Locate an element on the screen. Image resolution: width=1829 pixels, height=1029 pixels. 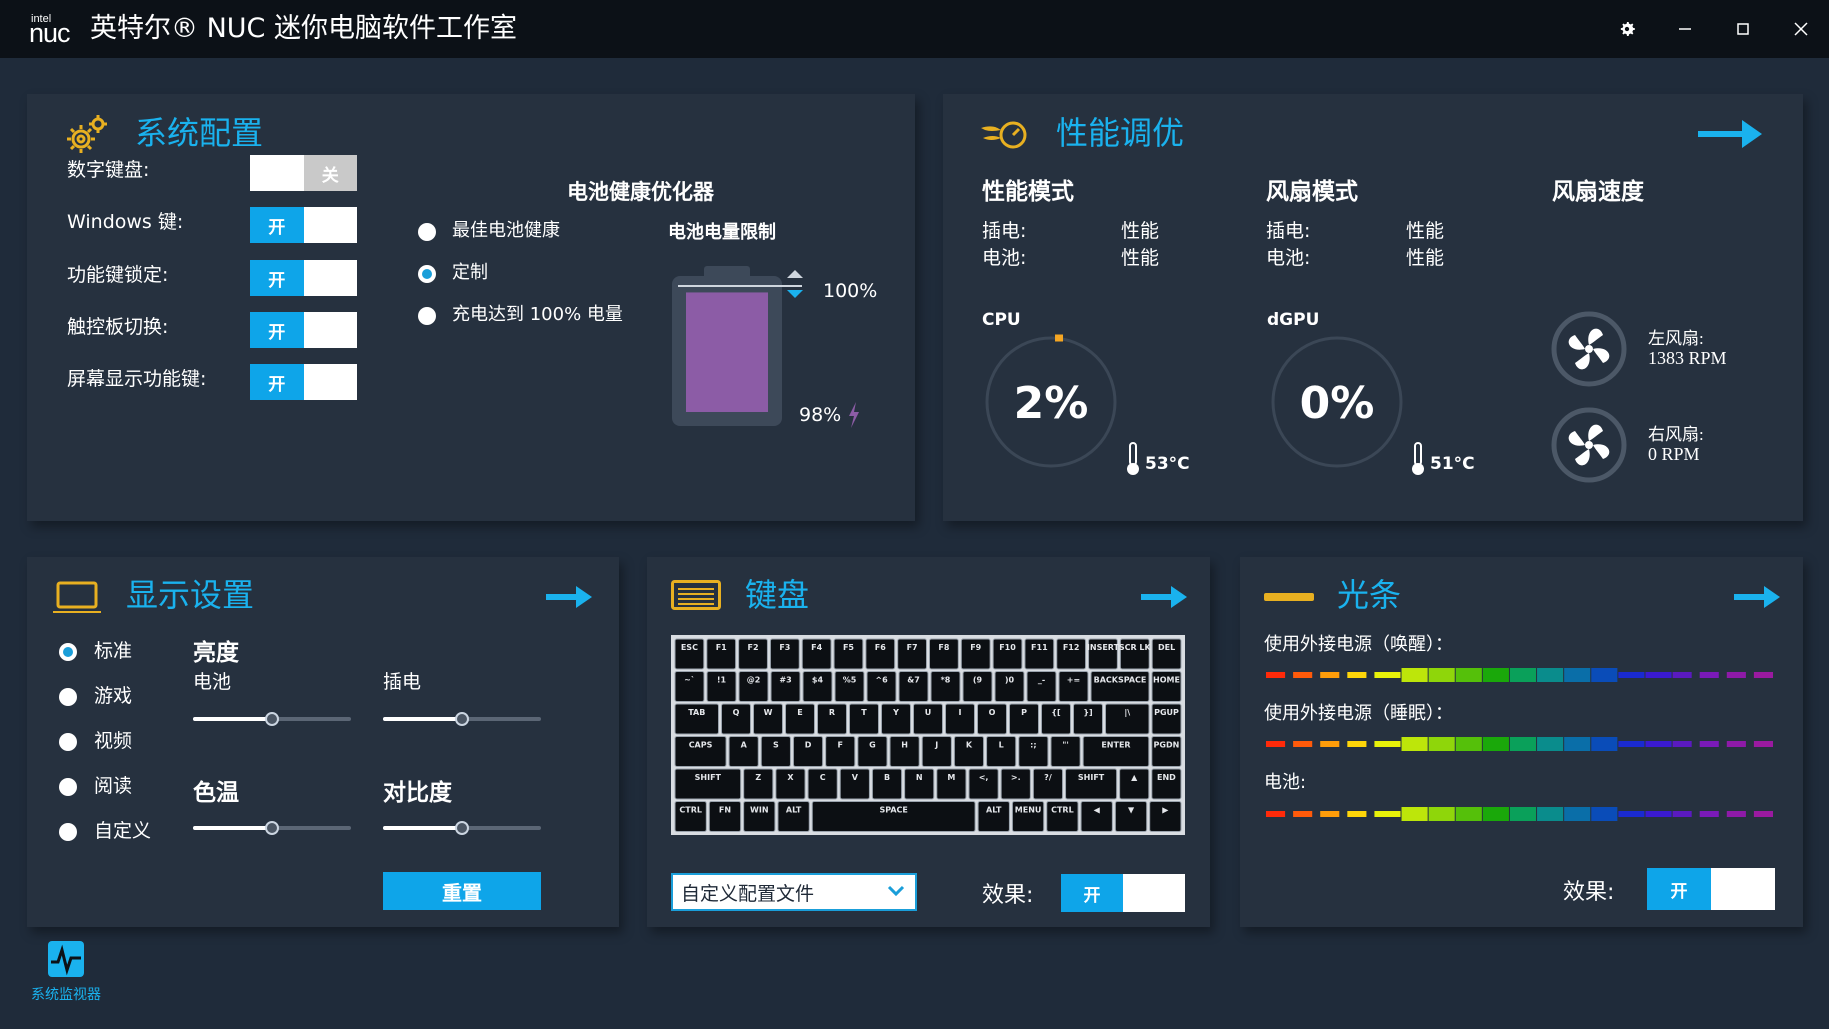
reset-button: 重置 is located at coordinates (462, 891).